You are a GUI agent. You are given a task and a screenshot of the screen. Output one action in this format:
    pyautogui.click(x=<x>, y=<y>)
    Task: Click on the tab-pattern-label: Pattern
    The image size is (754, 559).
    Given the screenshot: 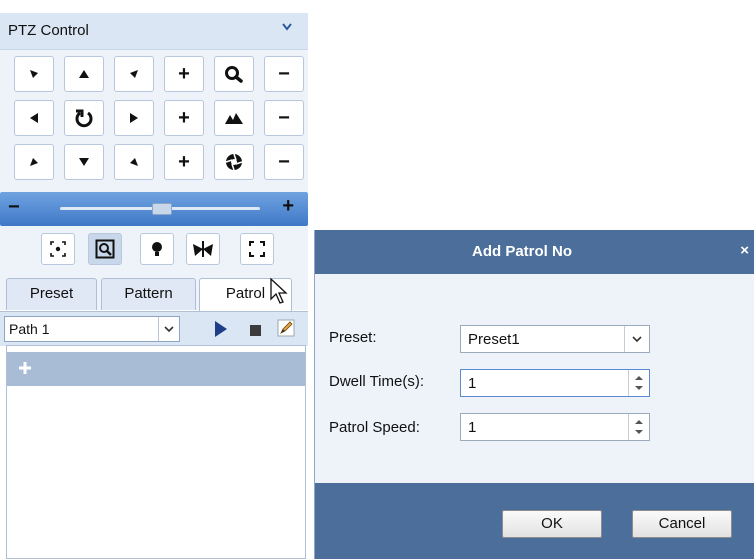 What is the action you would take?
    pyautogui.click(x=148, y=293)
    